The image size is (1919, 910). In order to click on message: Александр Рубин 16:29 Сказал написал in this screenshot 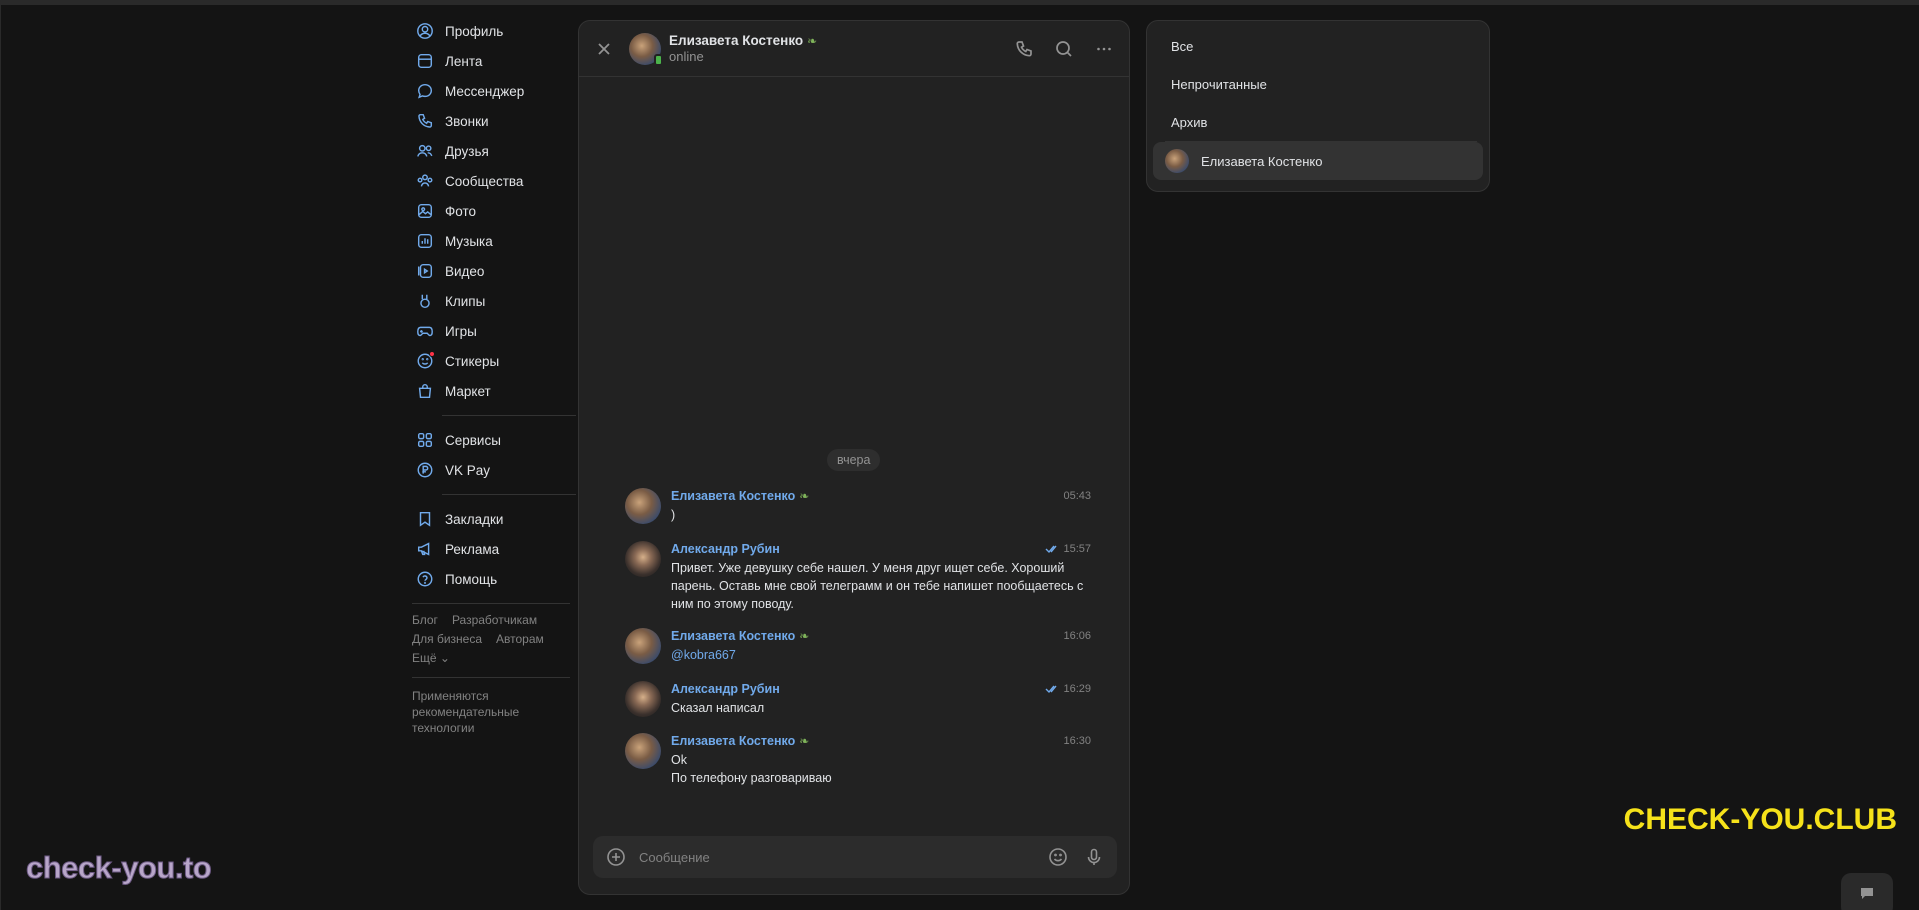, I will do `click(858, 699)`.